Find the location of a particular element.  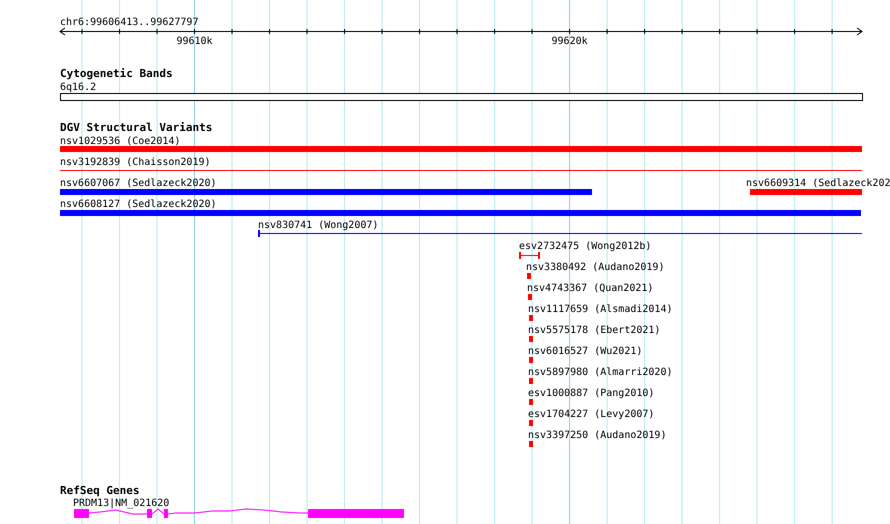

variant-label: nsv6016527 (Wu2021) is located at coordinates (585, 351).